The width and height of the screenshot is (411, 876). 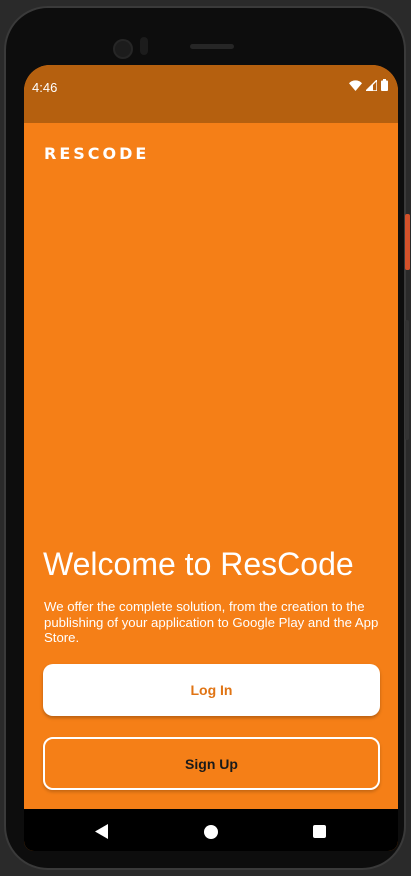 What do you see at coordinates (371, 85) in the screenshot?
I see `cell-signal-icon` at bounding box center [371, 85].